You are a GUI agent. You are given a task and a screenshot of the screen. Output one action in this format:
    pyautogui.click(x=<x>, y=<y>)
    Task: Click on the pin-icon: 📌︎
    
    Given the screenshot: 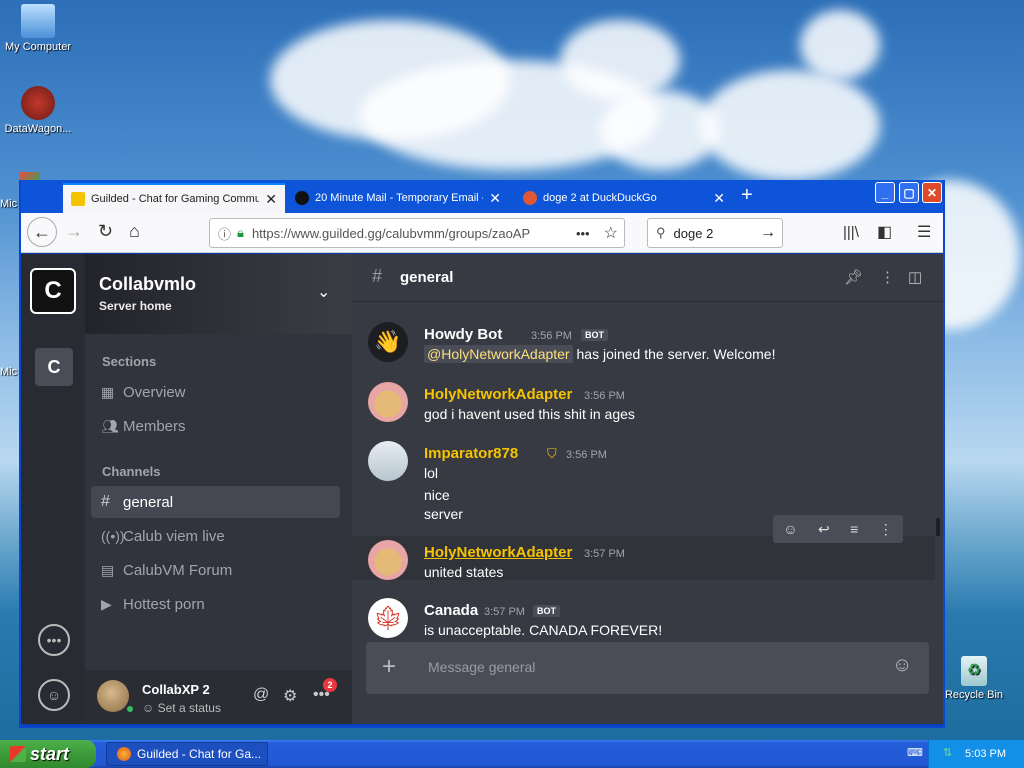 What is the action you would take?
    pyautogui.click(x=853, y=277)
    